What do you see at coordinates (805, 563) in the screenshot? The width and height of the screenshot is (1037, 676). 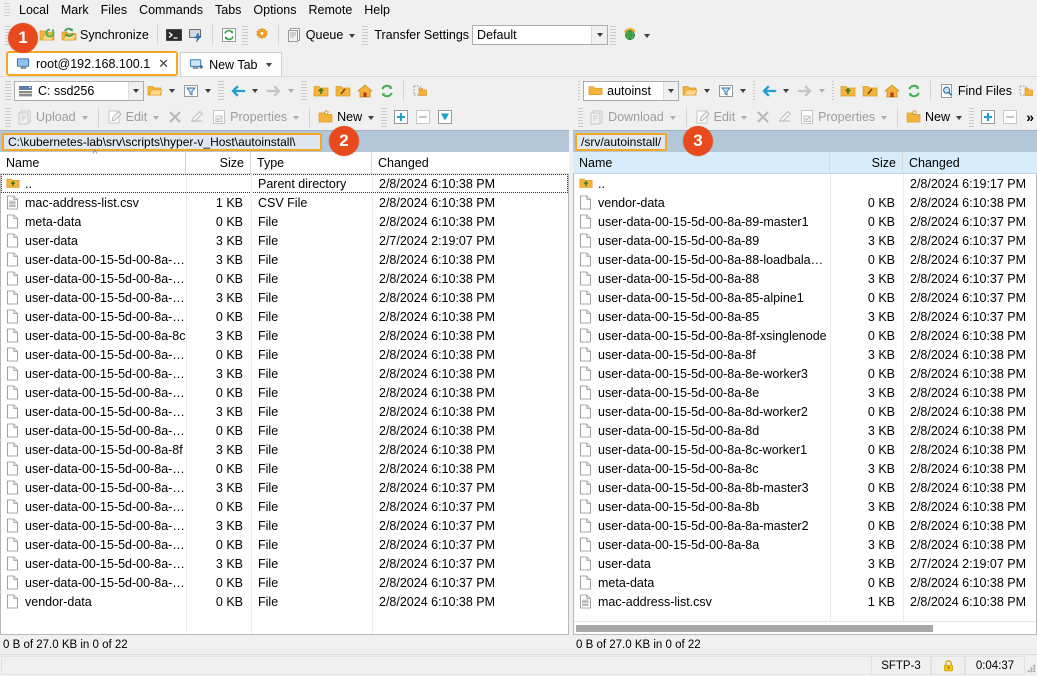 I see `table-row: user-data 3 KB 2/7/2024 2:19:07 PM` at bounding box center [805, 563].